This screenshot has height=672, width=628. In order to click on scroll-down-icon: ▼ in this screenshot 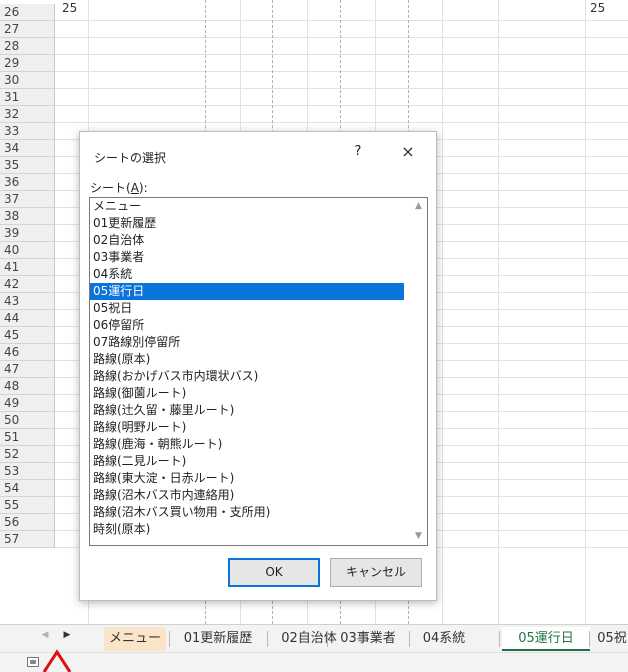, I will do `click(418, 536)`.